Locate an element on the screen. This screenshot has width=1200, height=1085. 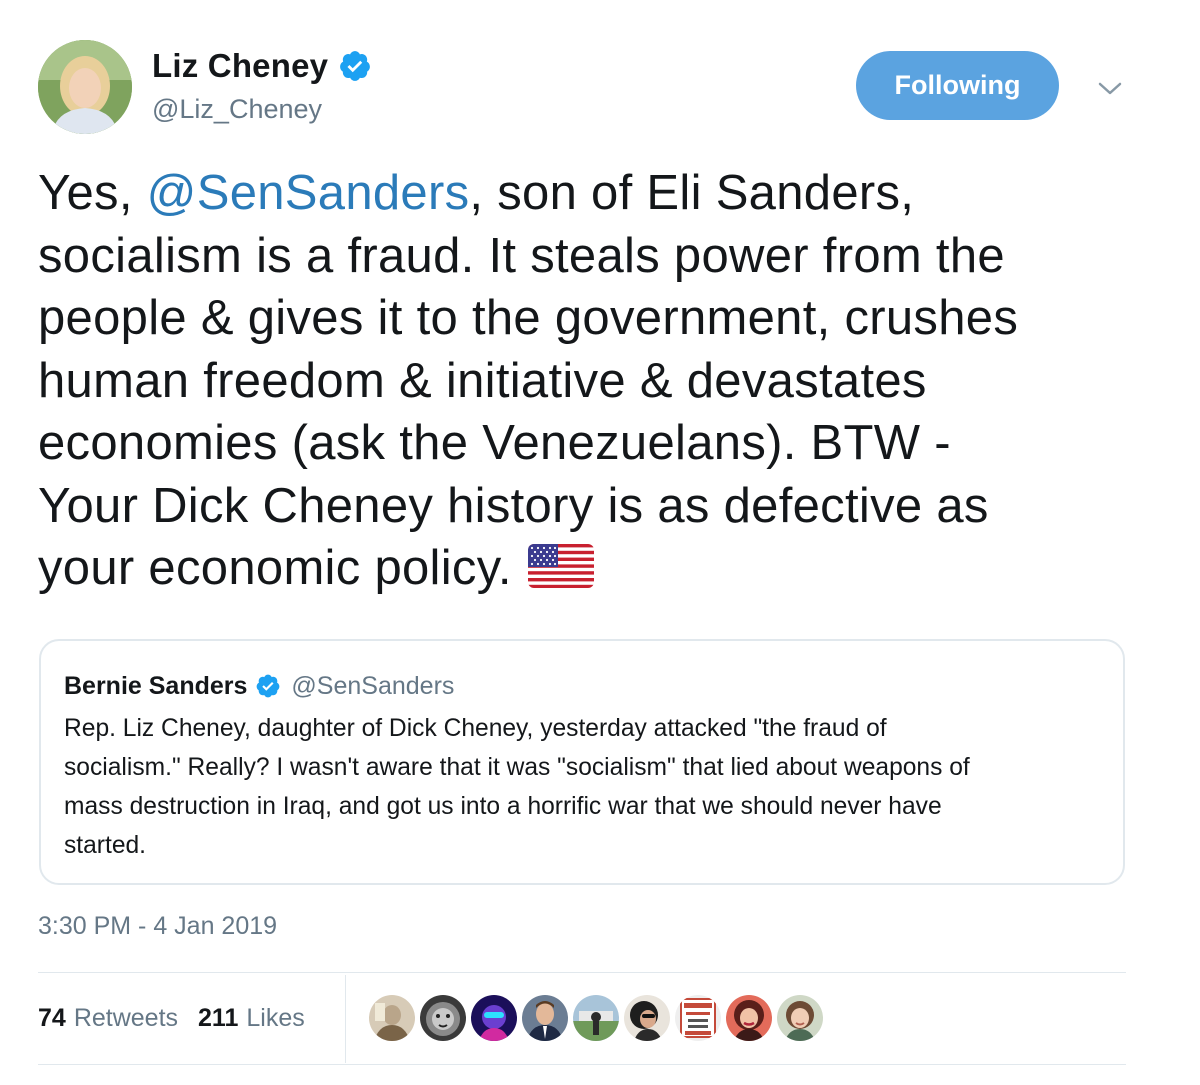
quoted-author-name: Bernie Sanders is located at coordinates (155, 686).